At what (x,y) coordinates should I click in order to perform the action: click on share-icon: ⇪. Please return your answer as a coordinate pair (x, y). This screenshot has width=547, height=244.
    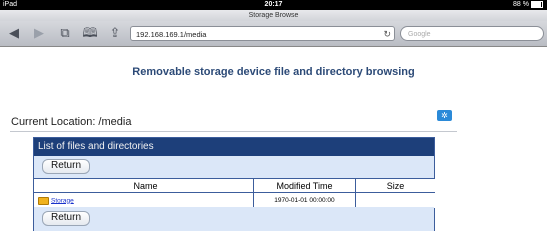
    Looking at the image, I should click on (115, 33).